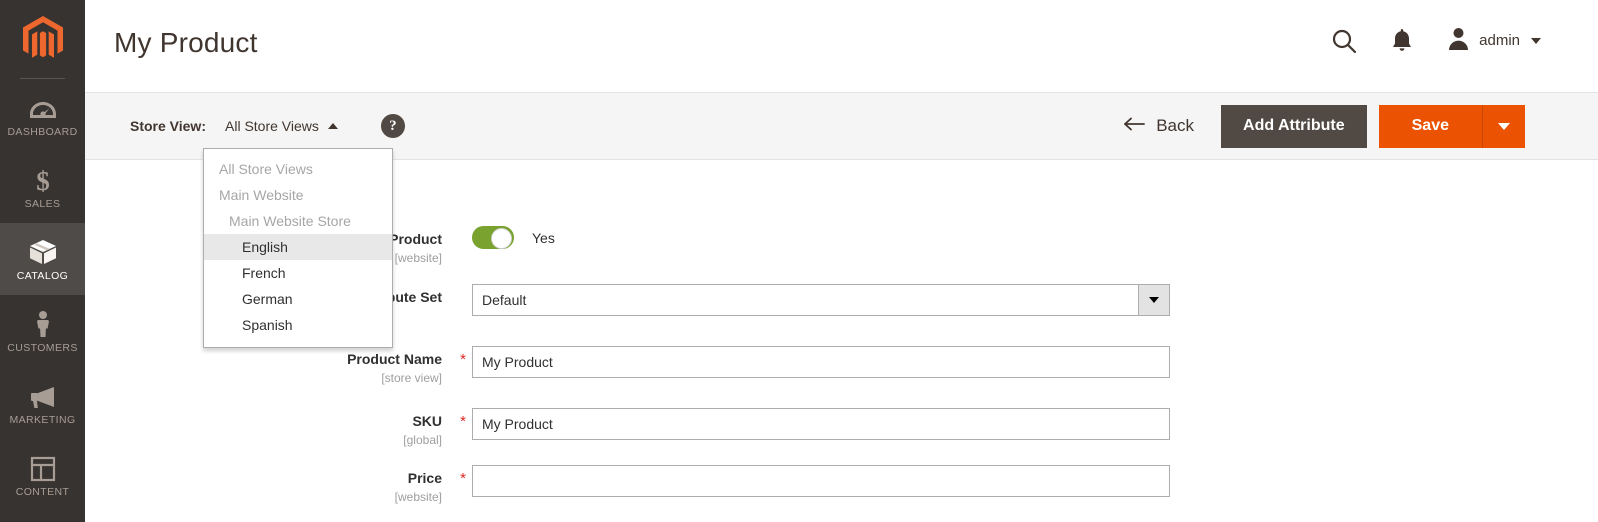 This screenshot has width=1598, height=522. I want to click on sku-input, so click(821, 424).